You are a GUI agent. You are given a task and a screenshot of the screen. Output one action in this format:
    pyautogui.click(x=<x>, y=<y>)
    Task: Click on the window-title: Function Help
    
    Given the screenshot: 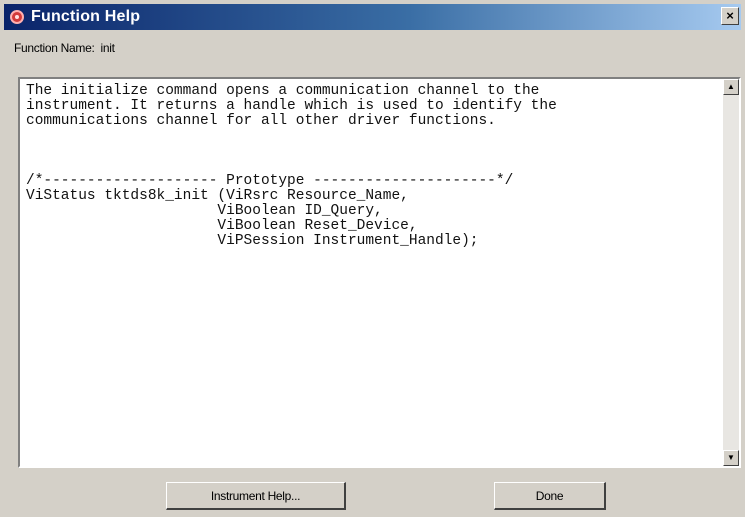 What is the action you would take?
    pyautogui.click(x=86, y=16)
    